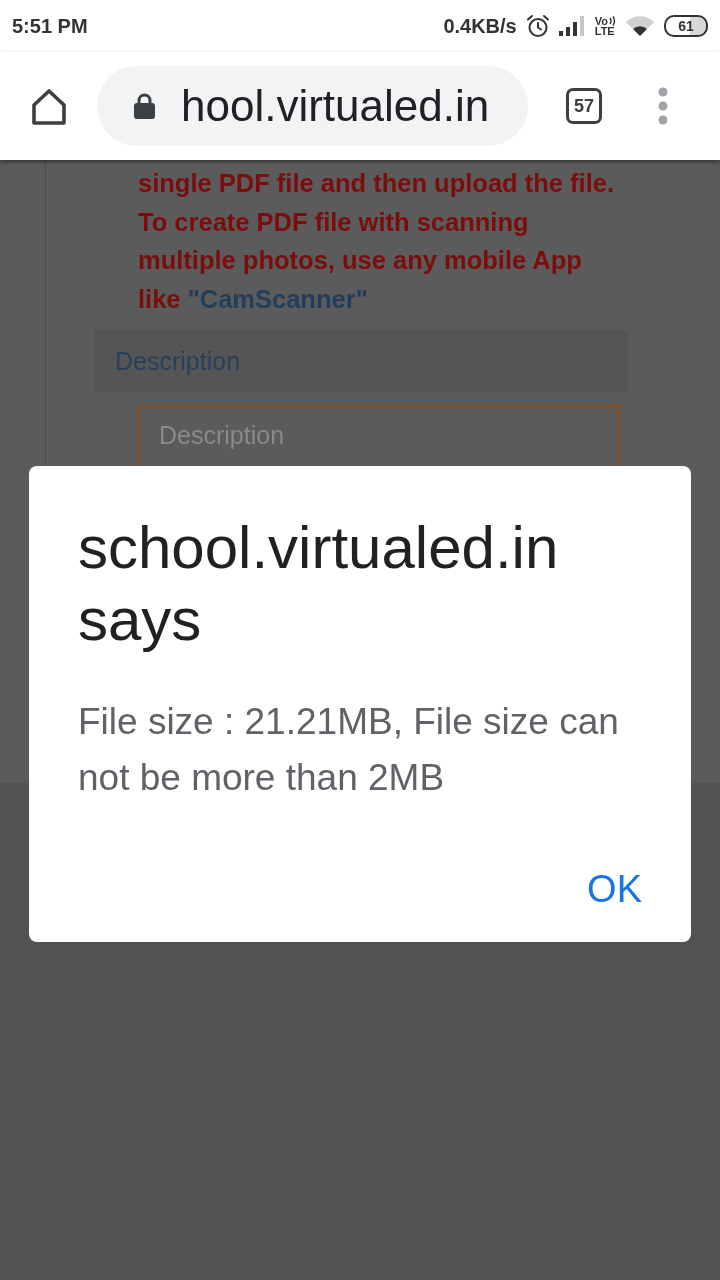  I want to click on battery-indicator: 61, so click(686, 26).